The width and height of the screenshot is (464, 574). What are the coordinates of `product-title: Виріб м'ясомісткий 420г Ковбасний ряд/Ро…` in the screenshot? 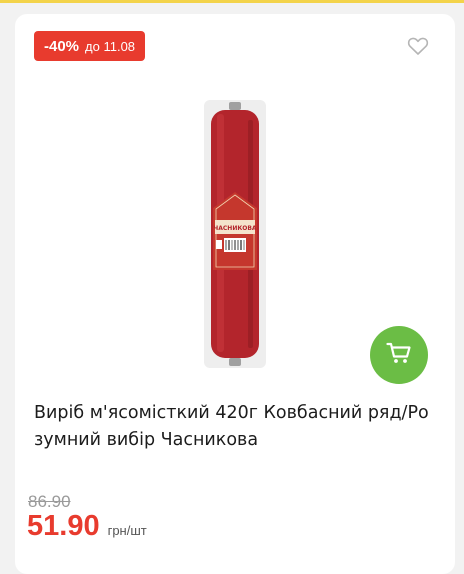 It's located at (234, 427).